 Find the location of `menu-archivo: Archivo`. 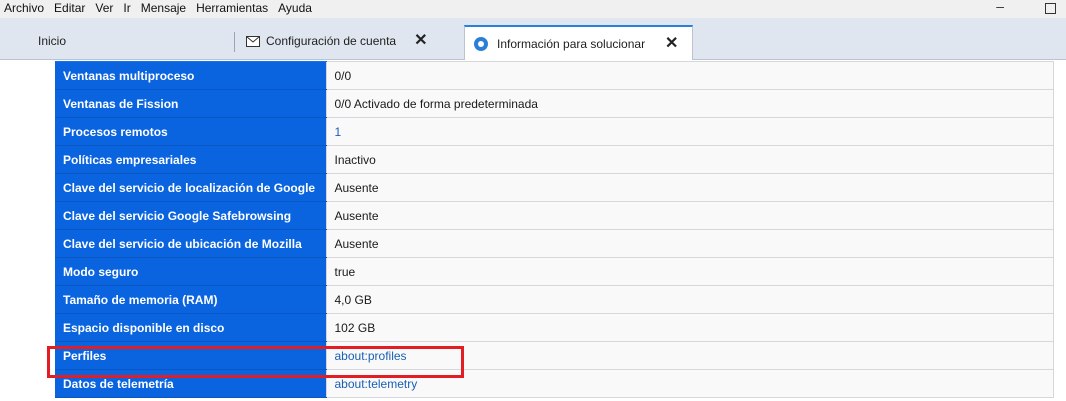

menu-archivo: Archivo is located at coordinates (22, 8).